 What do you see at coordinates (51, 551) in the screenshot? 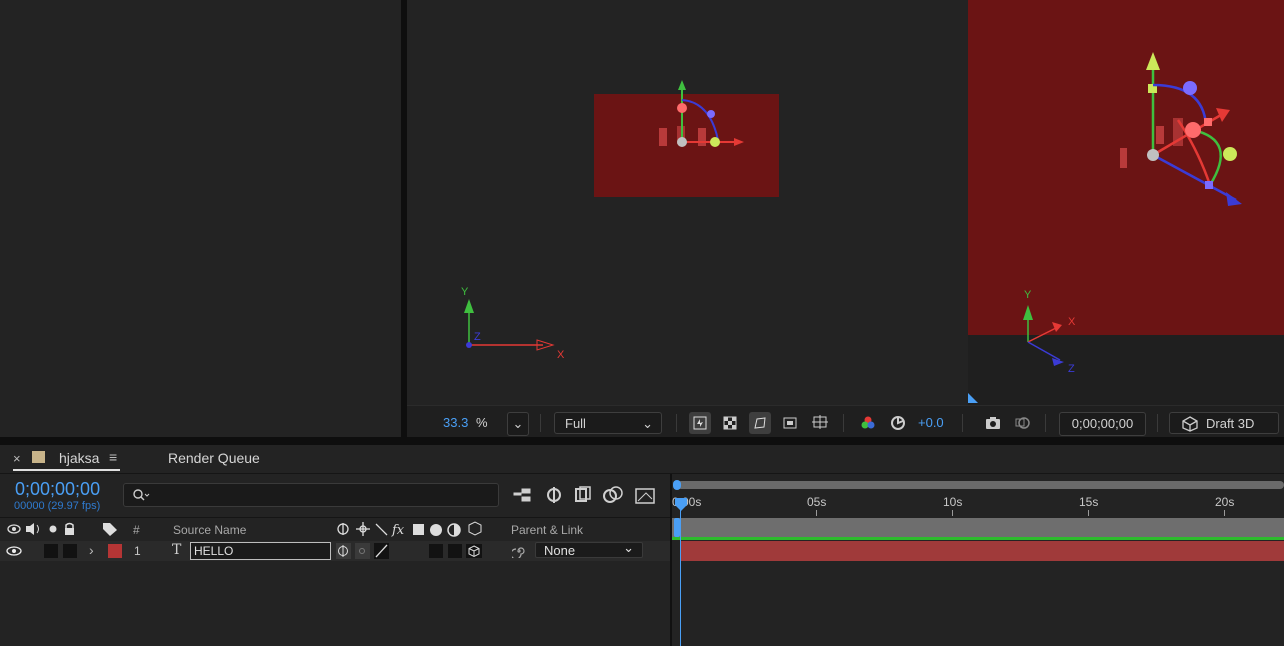
I see `solo-switch` at bounding box center [51, 551].